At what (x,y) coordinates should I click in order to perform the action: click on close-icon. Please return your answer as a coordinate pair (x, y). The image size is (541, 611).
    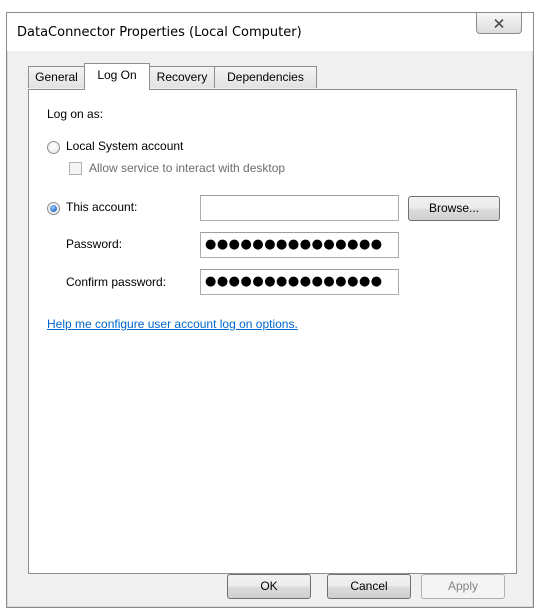
    Looking at the image, I should click on (499, 23).